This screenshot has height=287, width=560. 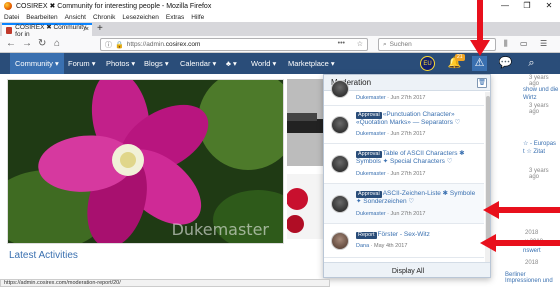 What do you see at coordinates (87, 29) in the screenshot?
I see `tab-close-icon: ×` at bounding box center [87, 29].